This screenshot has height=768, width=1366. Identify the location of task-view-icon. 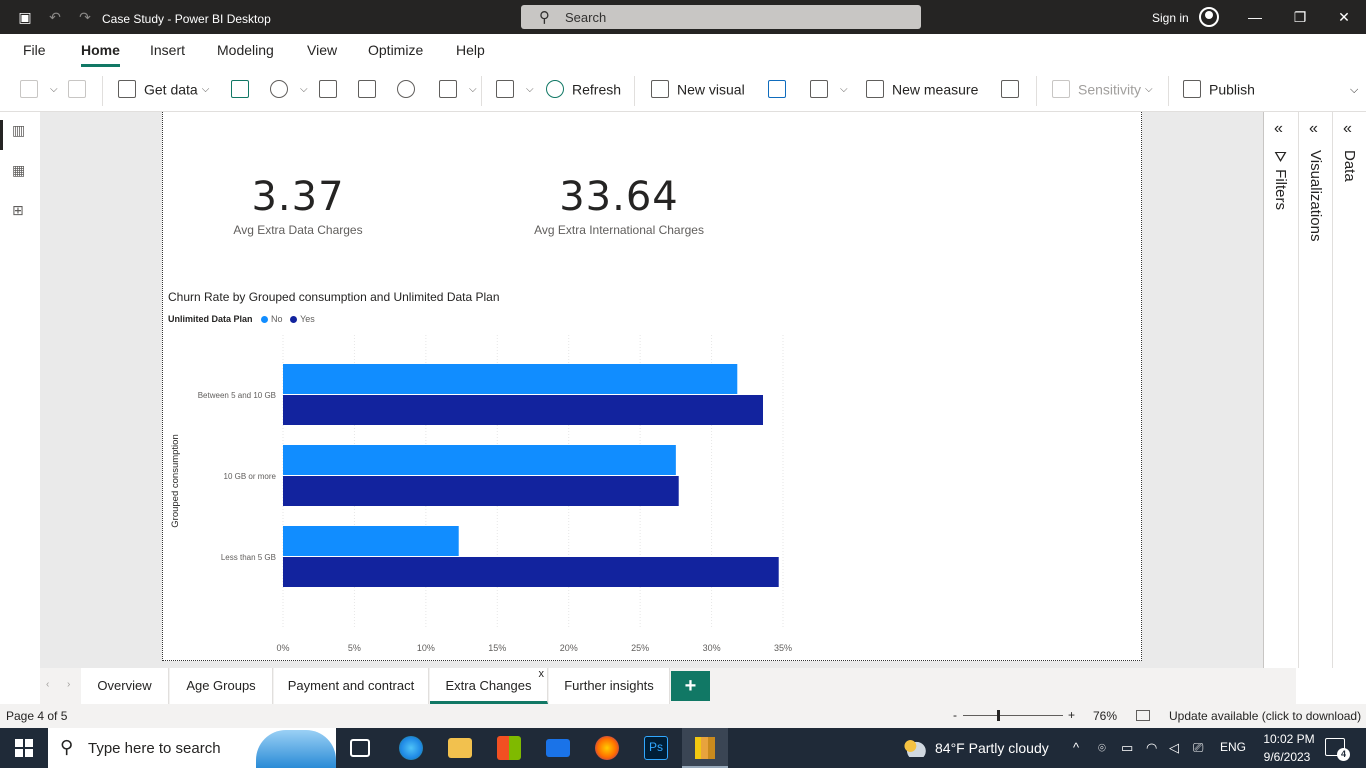
(360, 748).